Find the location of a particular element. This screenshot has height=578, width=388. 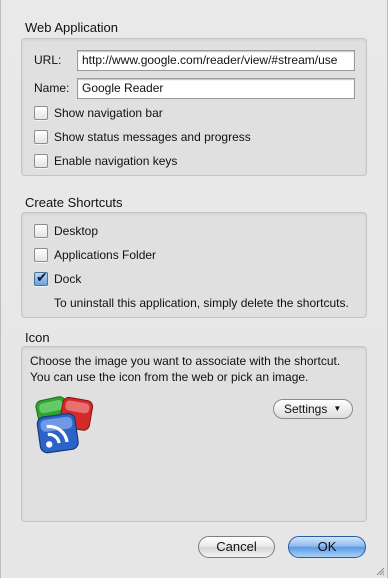

checkbox-label: Show navigation bar is located at coordinates (108, 113).